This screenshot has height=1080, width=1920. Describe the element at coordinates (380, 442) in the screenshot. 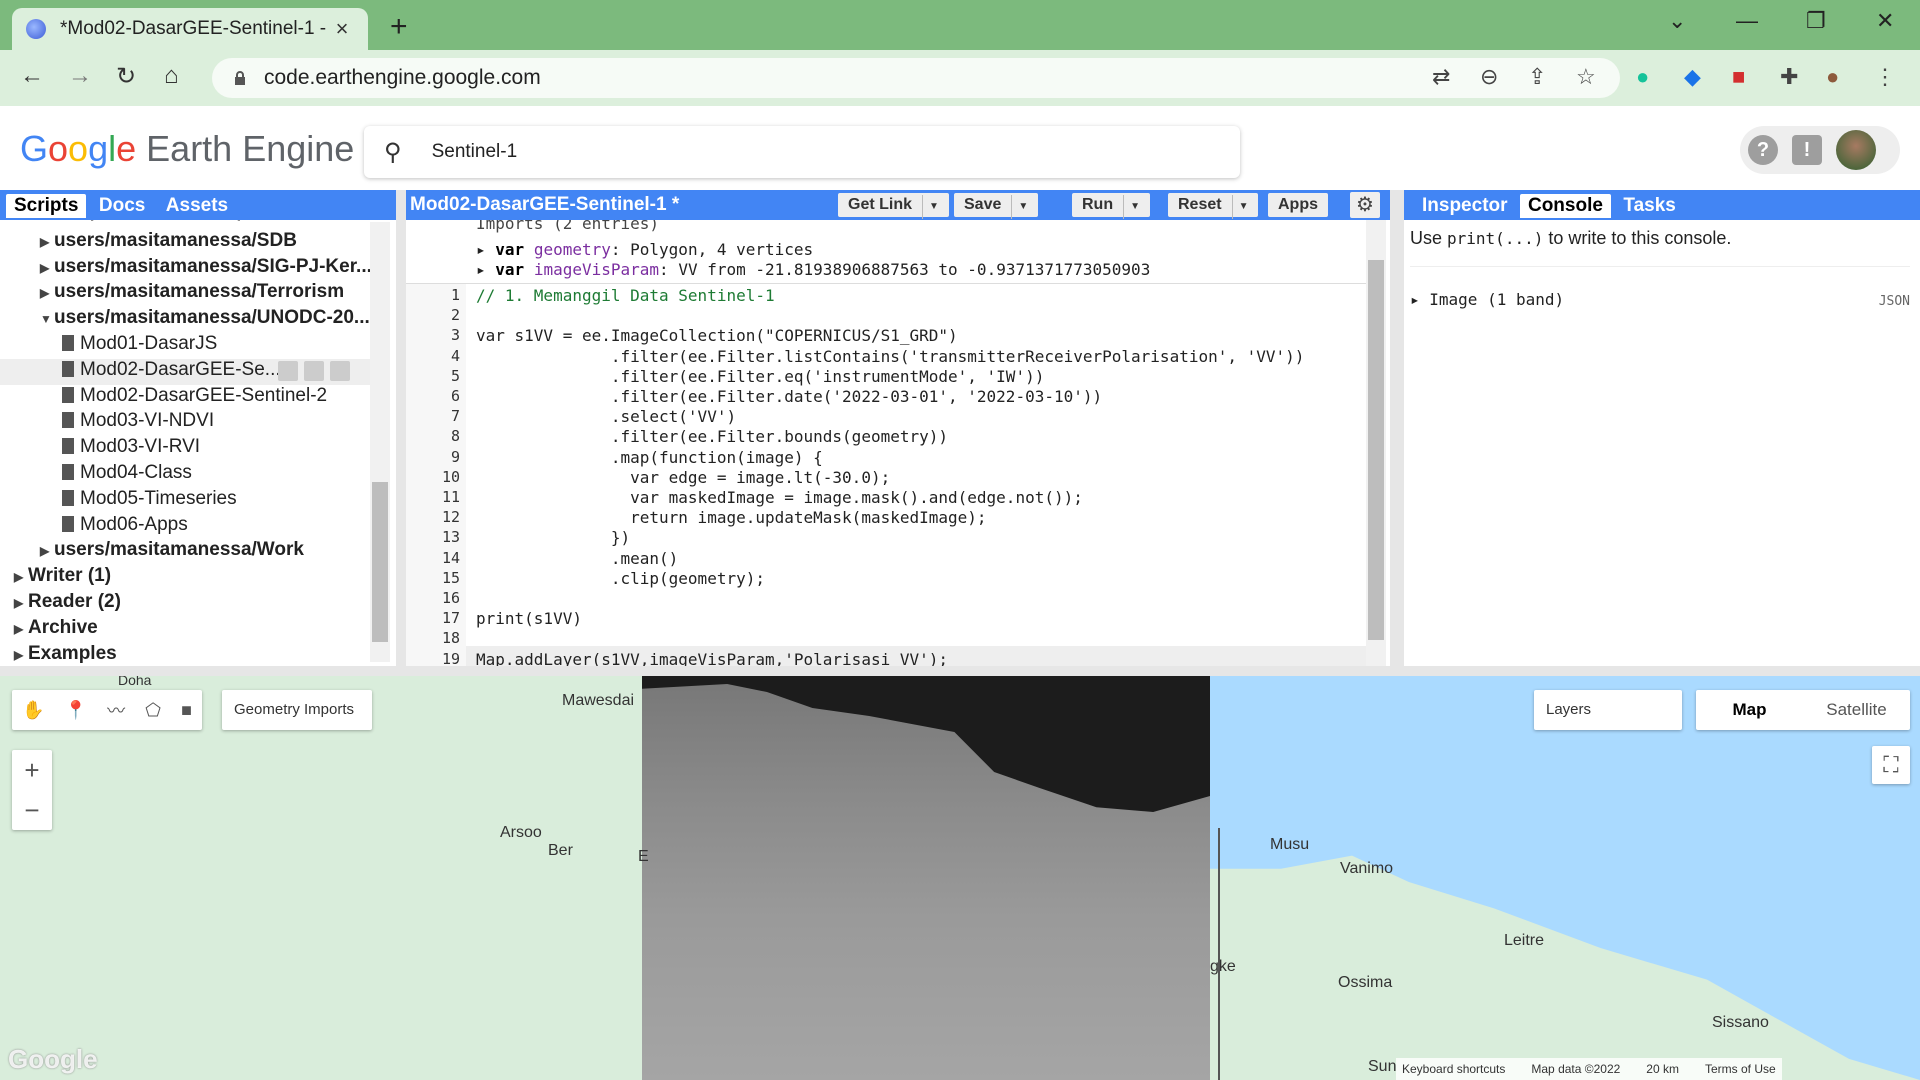

I see `scripts-scrollbar` at that location.